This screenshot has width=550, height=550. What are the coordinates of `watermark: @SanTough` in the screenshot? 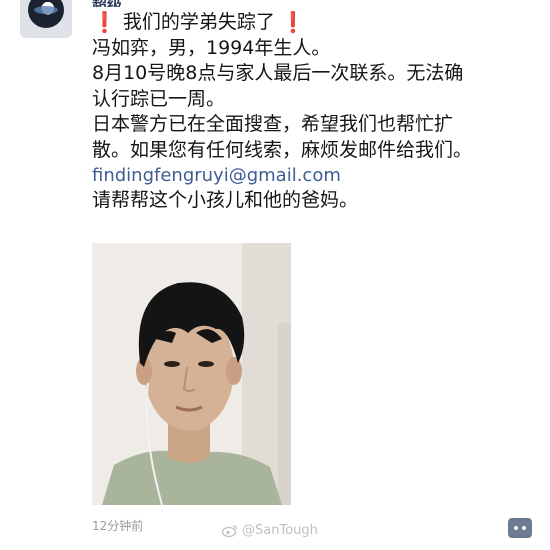 It's located at (270, 530).